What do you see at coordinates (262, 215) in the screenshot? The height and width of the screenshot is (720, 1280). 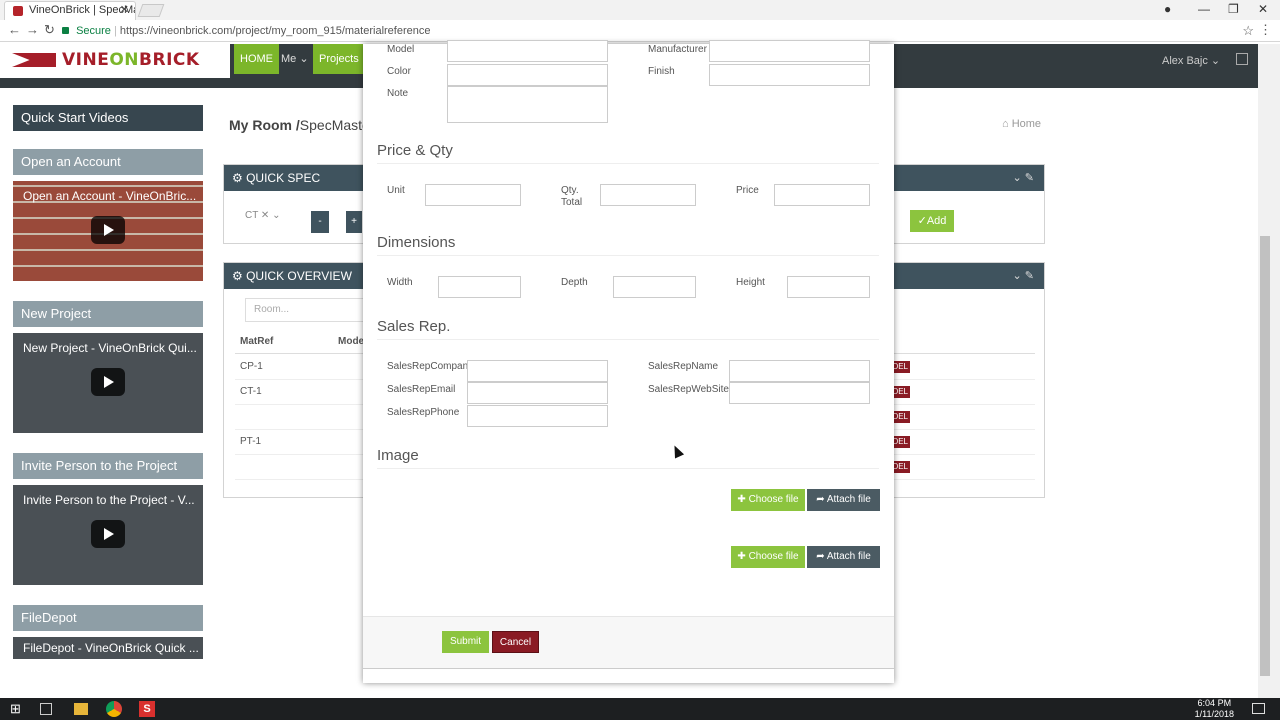 I see `quick-spec-select: CT ✕ ⌄` at bounding box center [262, 215].